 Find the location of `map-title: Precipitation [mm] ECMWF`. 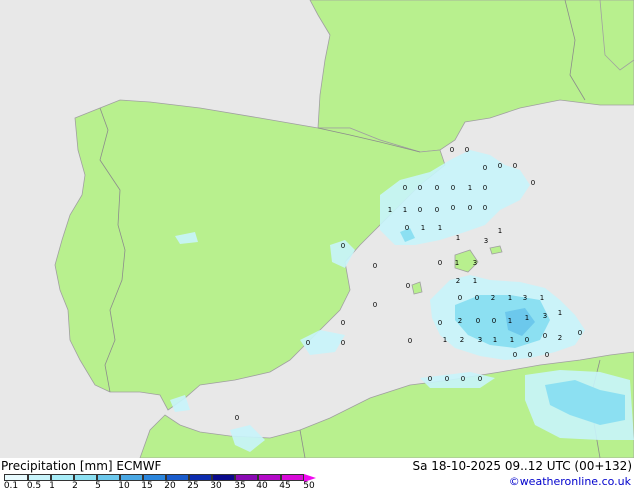

map-title: Precipitation [mm] ECMWF is located at coordinates (81, 466).